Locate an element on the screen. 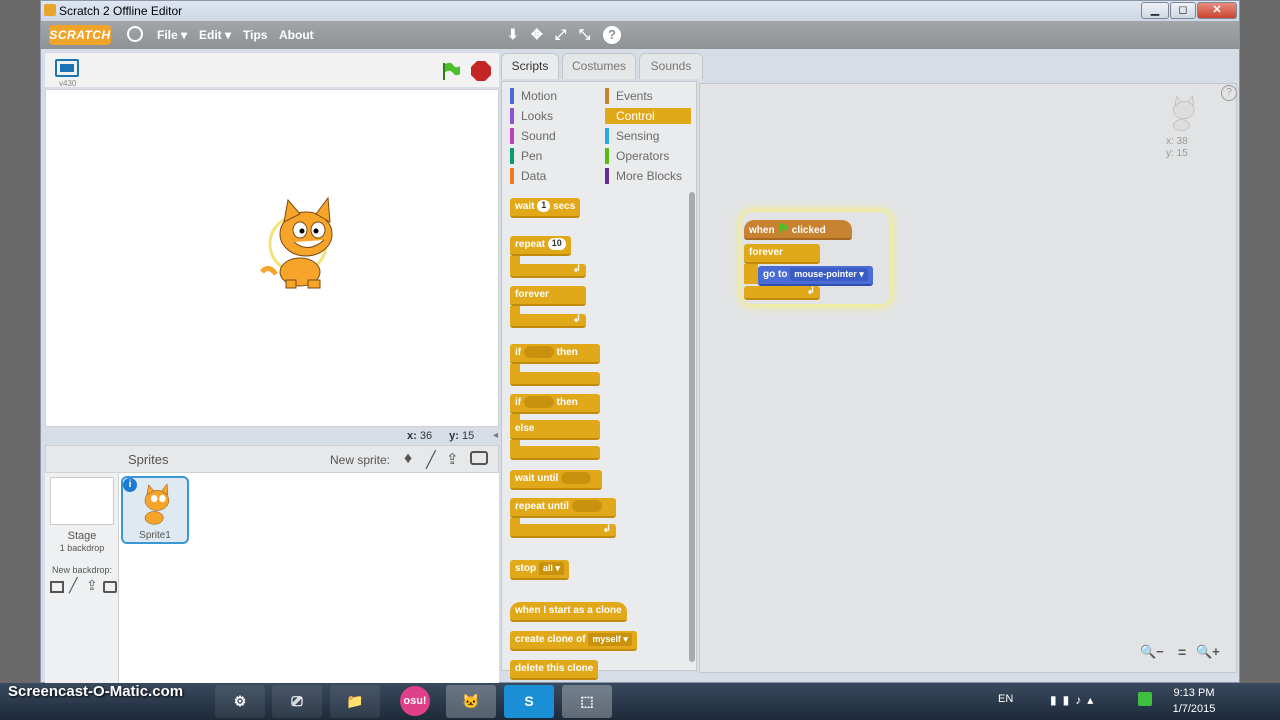  menu-edit: Edit ▾ is located at coordinates (215, 35).